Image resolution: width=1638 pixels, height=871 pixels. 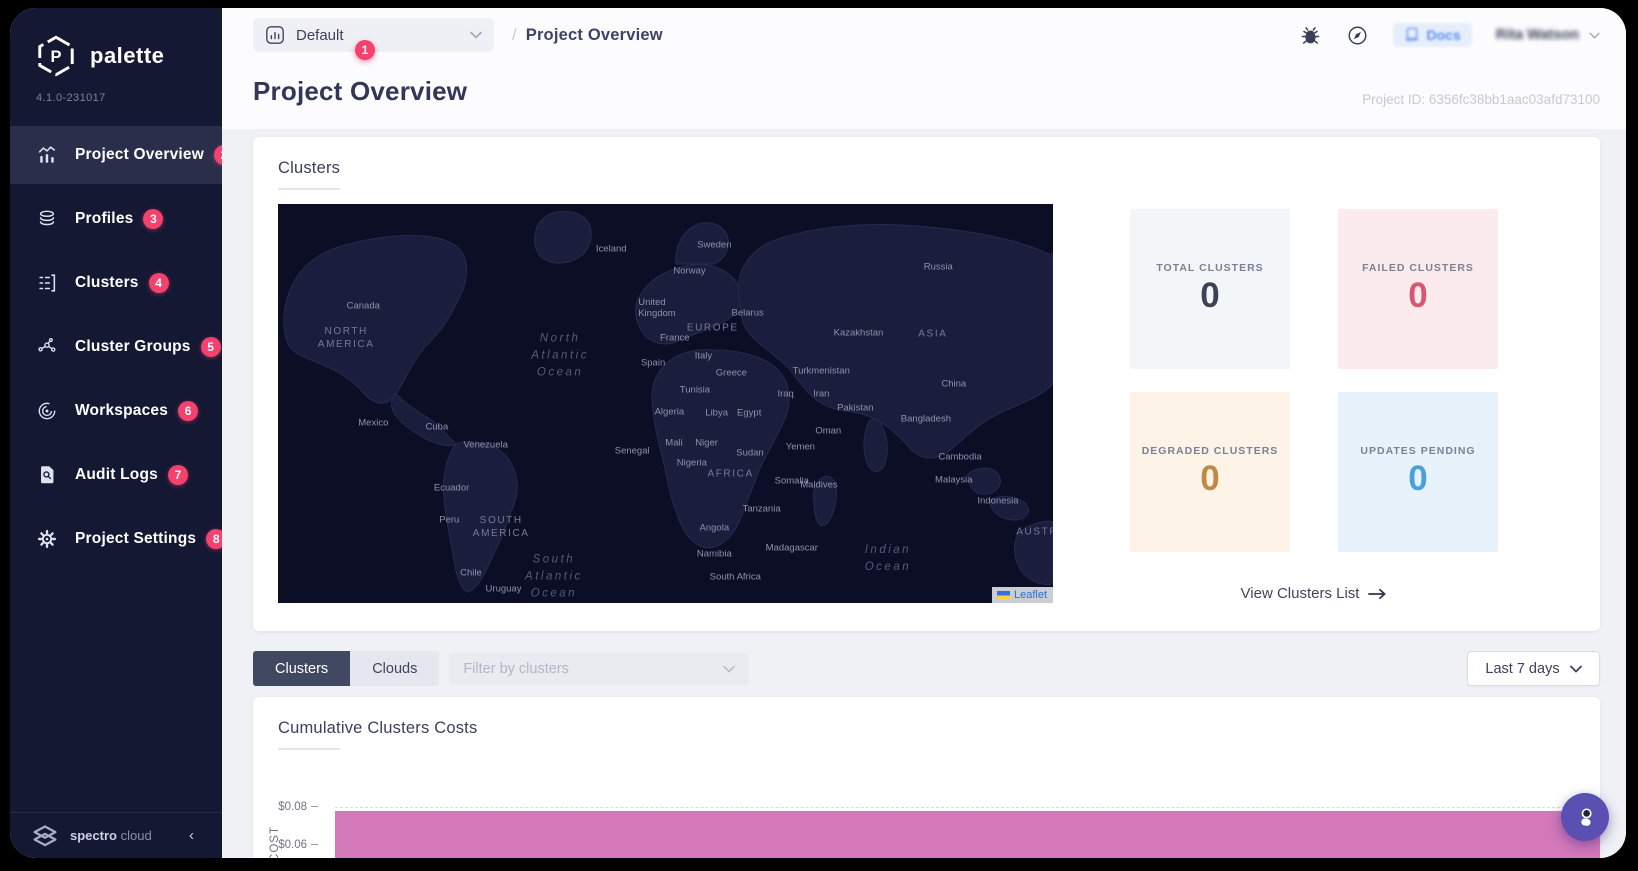 I want to click on sidebar-item-workspaces: Workspaces 6, so click(x=116, y=411).